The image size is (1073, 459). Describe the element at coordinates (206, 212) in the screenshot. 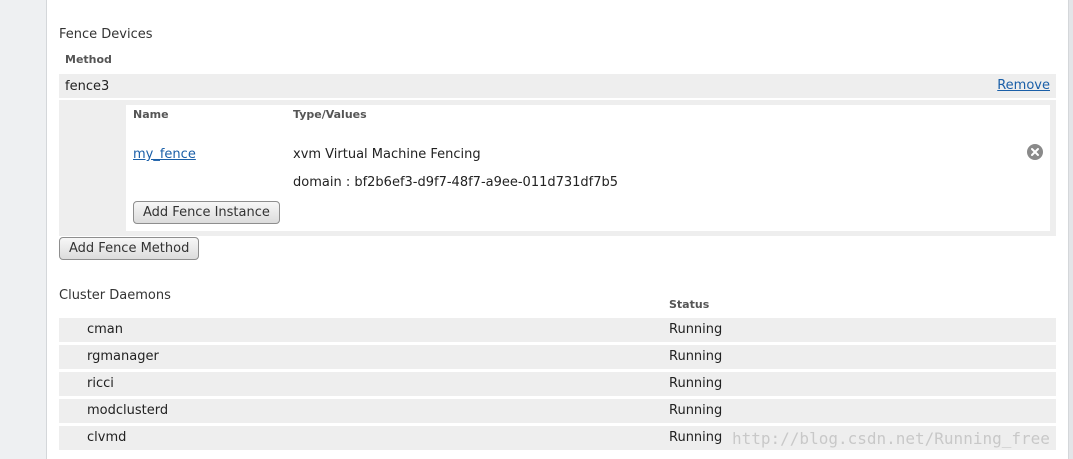

I see `add-fence-instance-button: Add Fence Instance` at that location.